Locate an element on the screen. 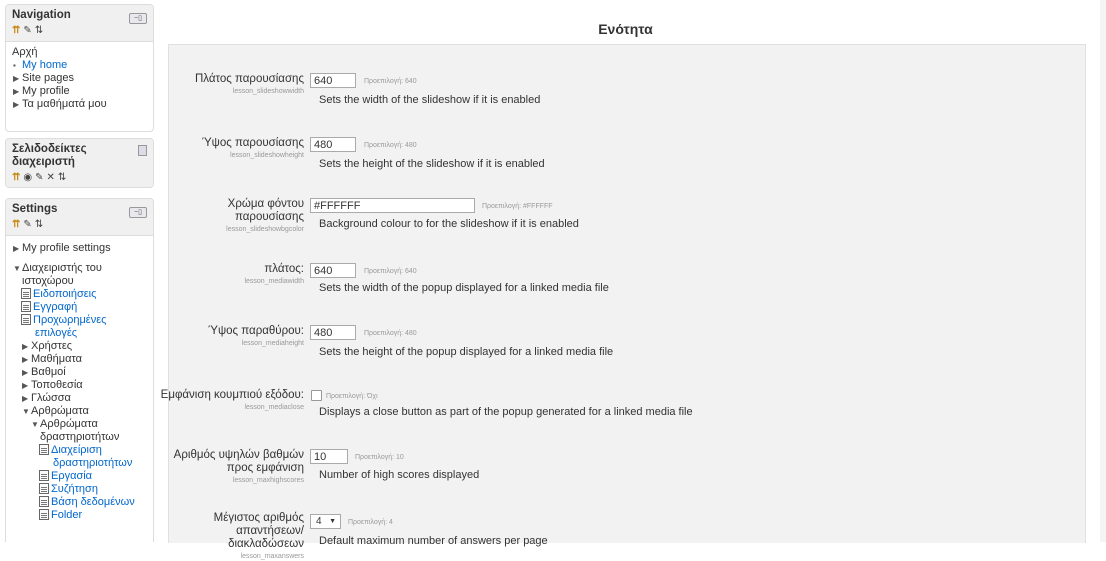  settings-tree-item-label: Διαχείριση is located at coordinates (76, 450).